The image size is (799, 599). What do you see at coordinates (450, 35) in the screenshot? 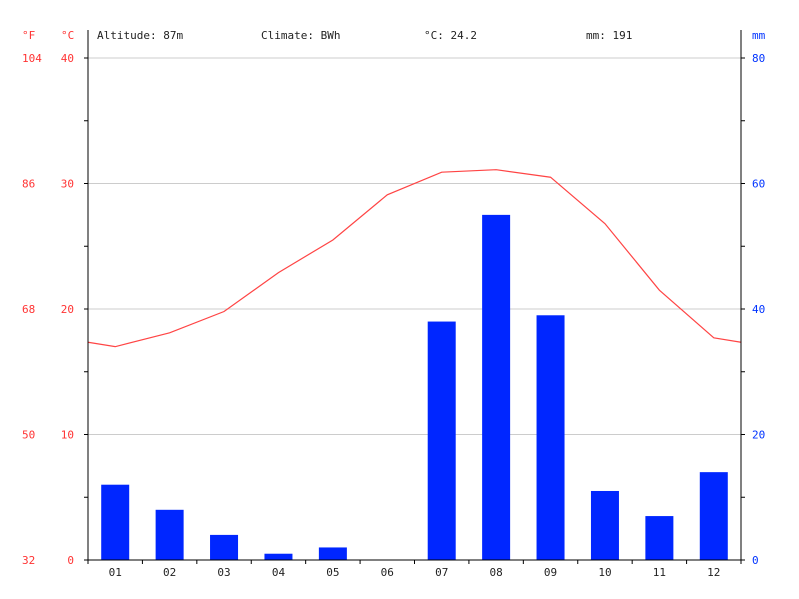
I see `mean-temp-label: °C: 24.2` at bounding box center [450, 35].